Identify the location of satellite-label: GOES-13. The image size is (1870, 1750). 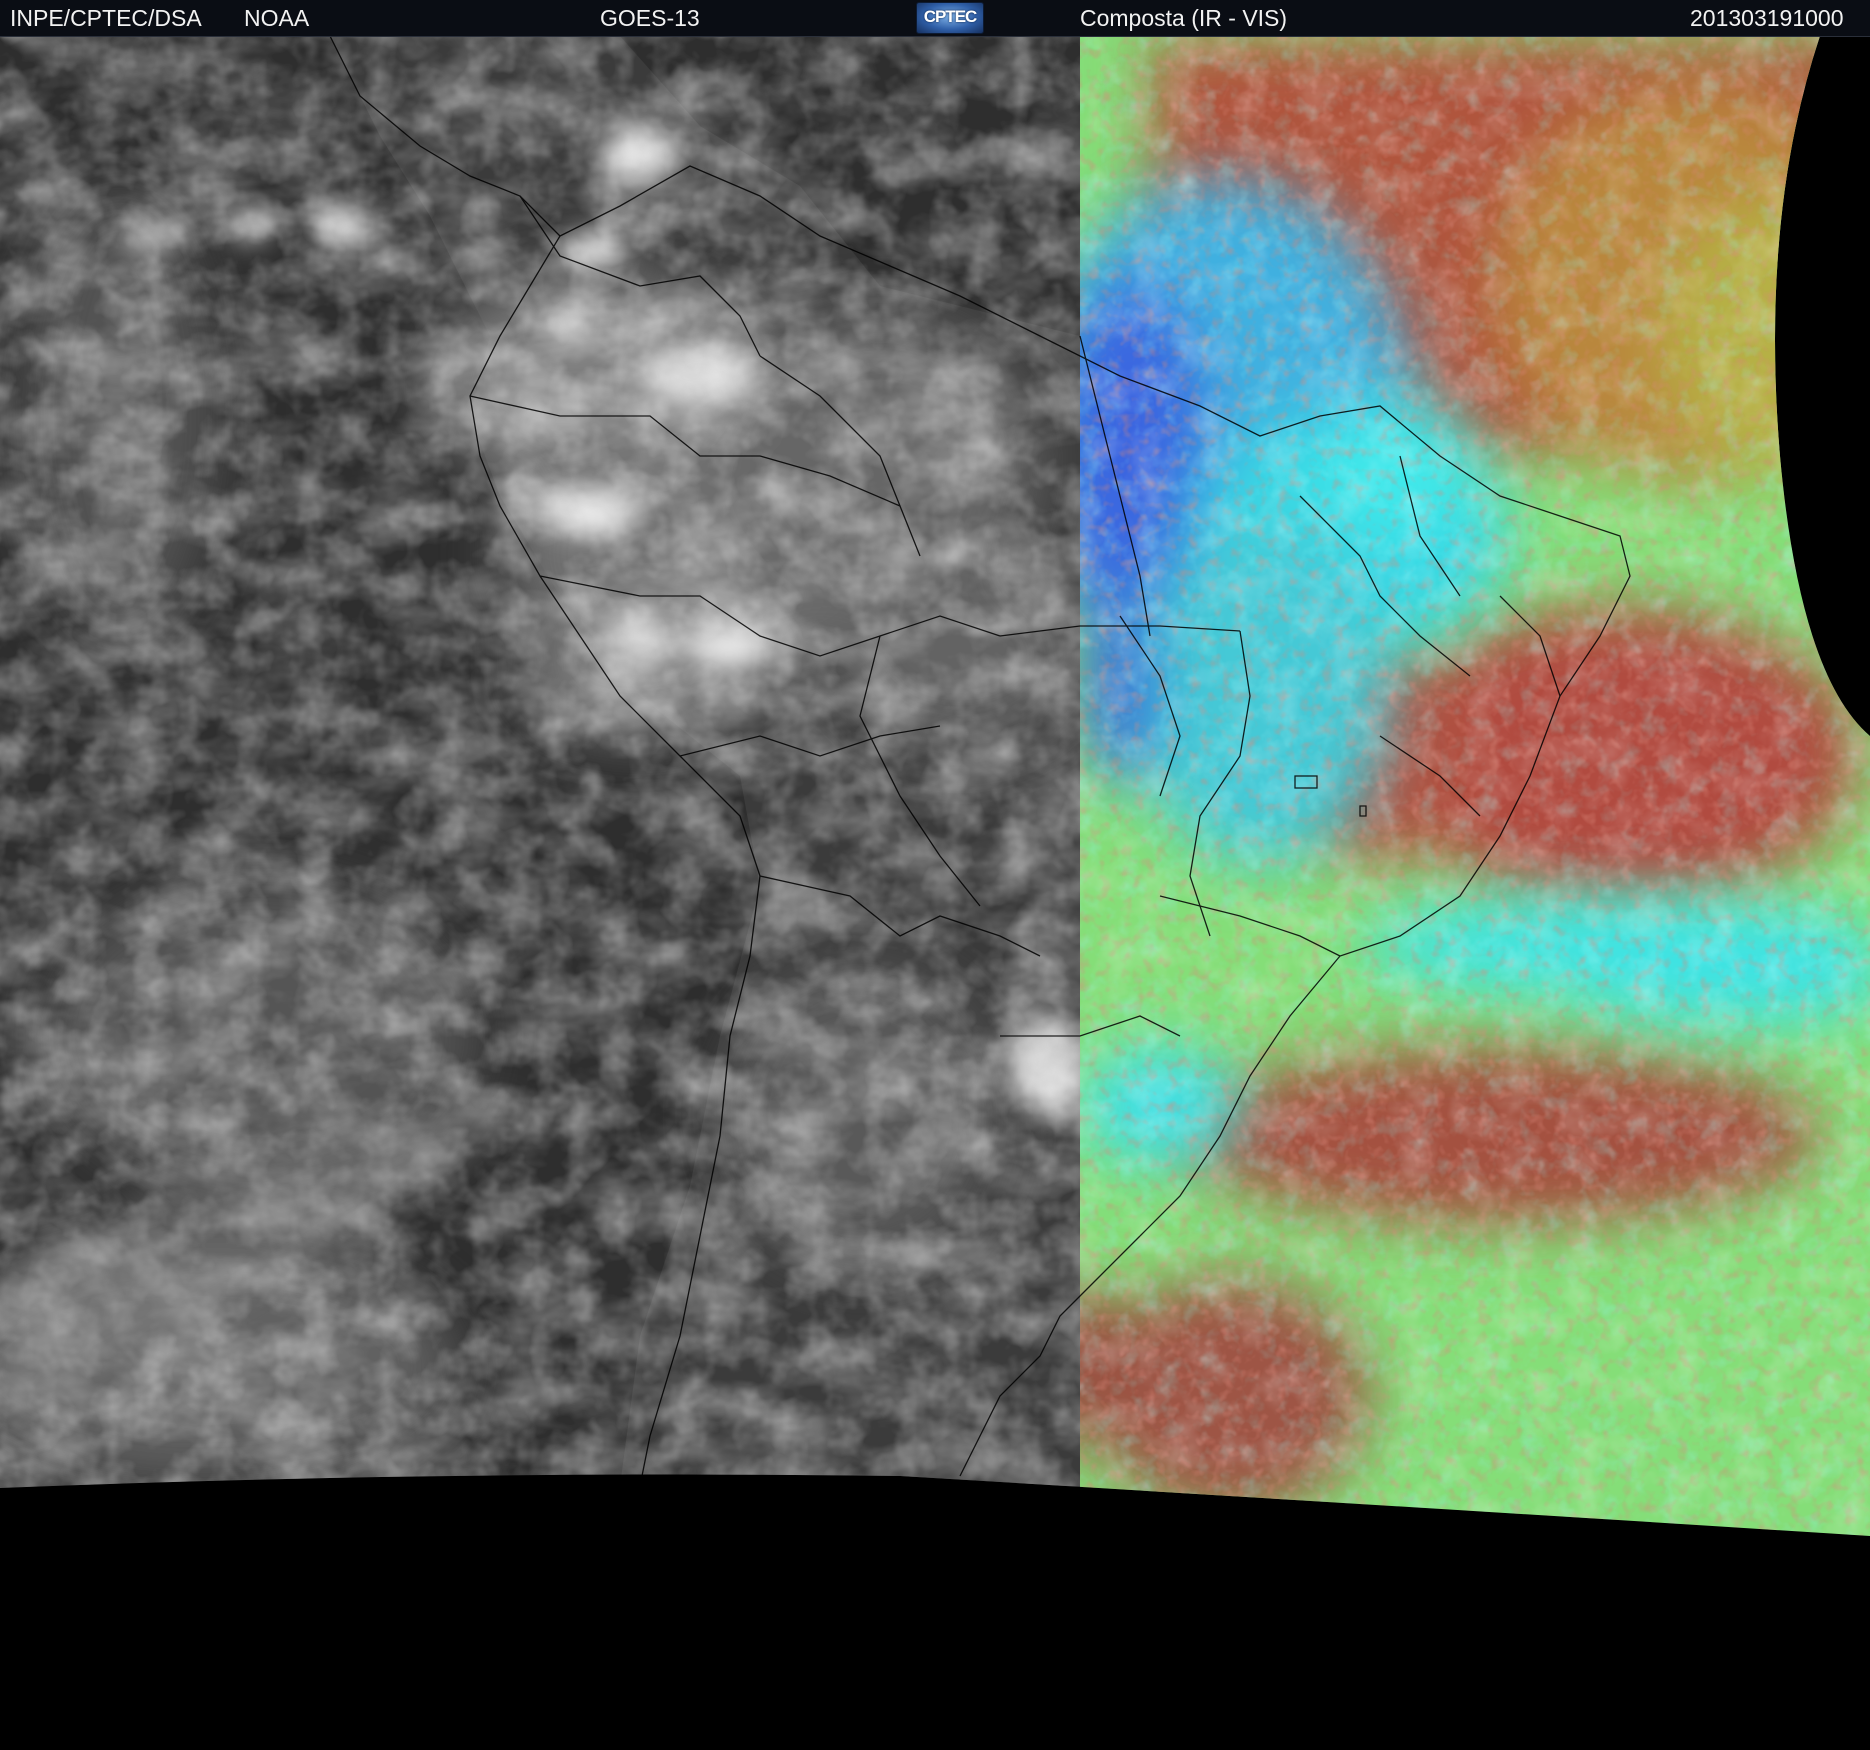
(650, 18).